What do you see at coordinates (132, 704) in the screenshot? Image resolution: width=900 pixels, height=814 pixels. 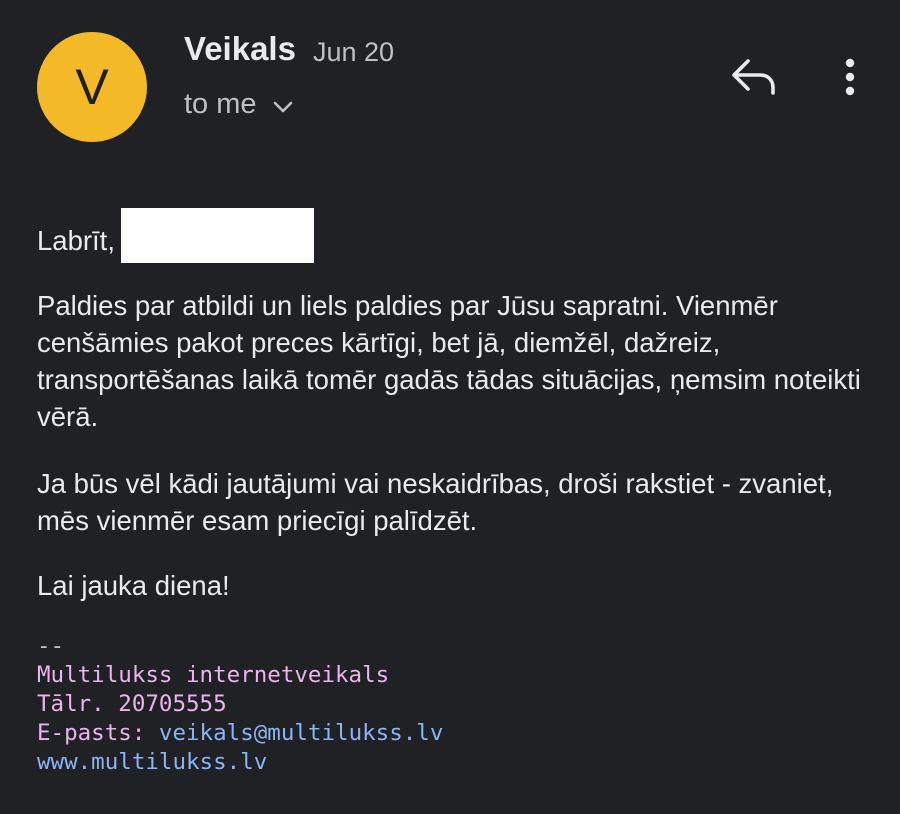 I see `signature-phone: Tālr. 20705555` at bounding box center [132, 704].